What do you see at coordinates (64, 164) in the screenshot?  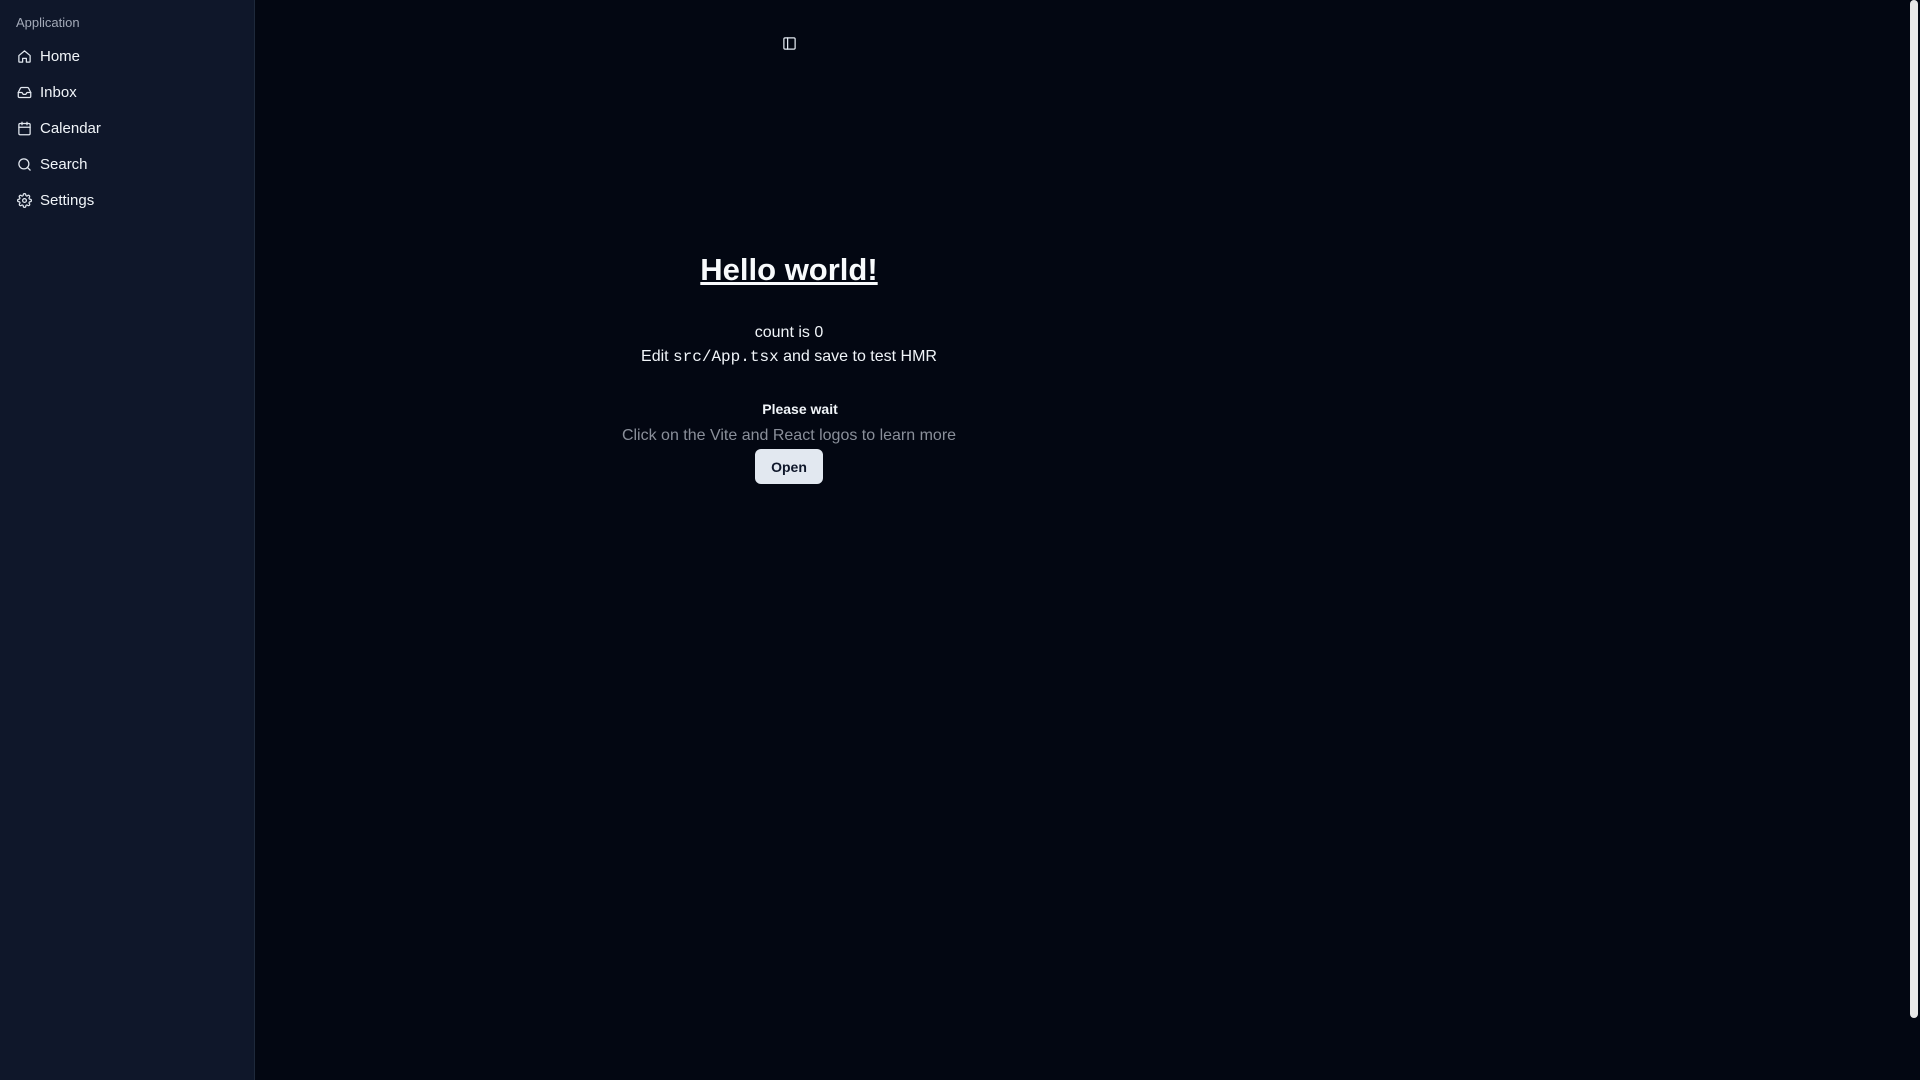 I see `sidebar-item-label: Search` at bounding box center [64, 164].